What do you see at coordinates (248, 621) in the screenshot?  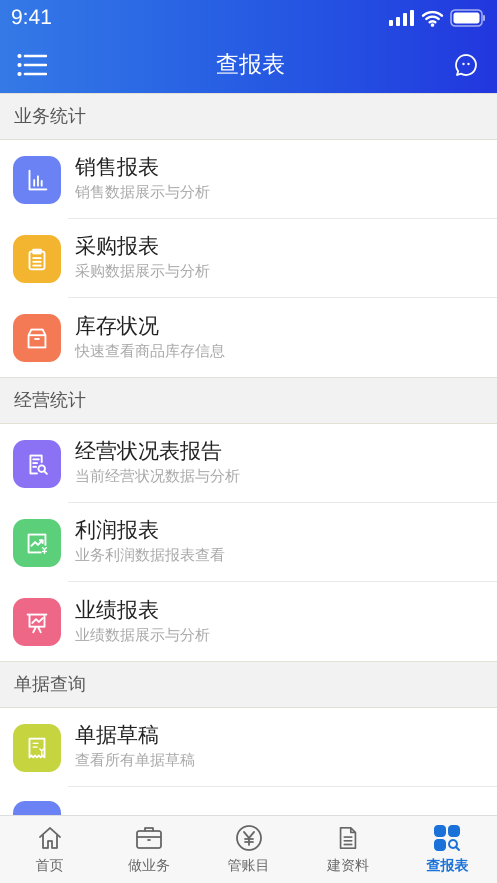 I see `report-list-item: 业绩报表 业绩数据展示与分析` at bounding box center [248, 621].